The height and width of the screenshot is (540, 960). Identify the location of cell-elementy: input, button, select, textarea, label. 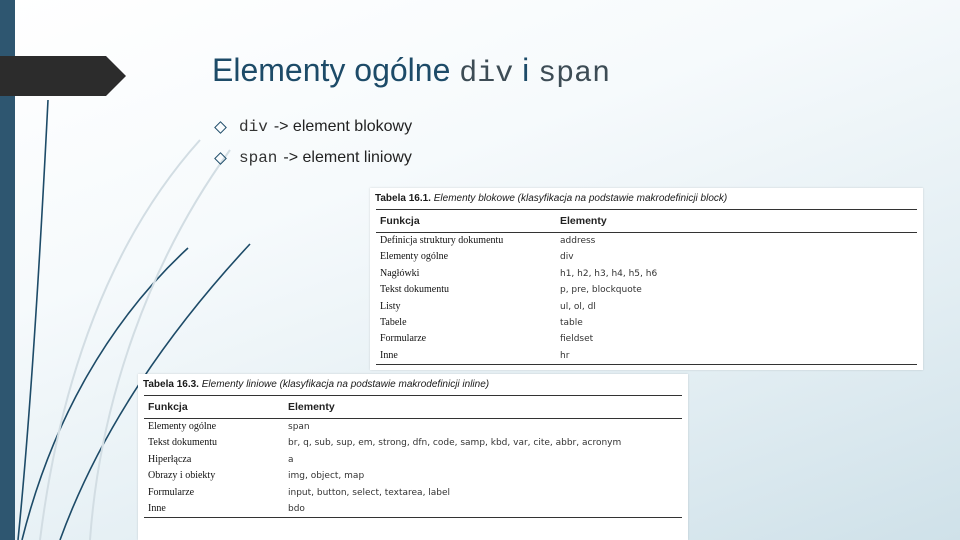
(369, 492).